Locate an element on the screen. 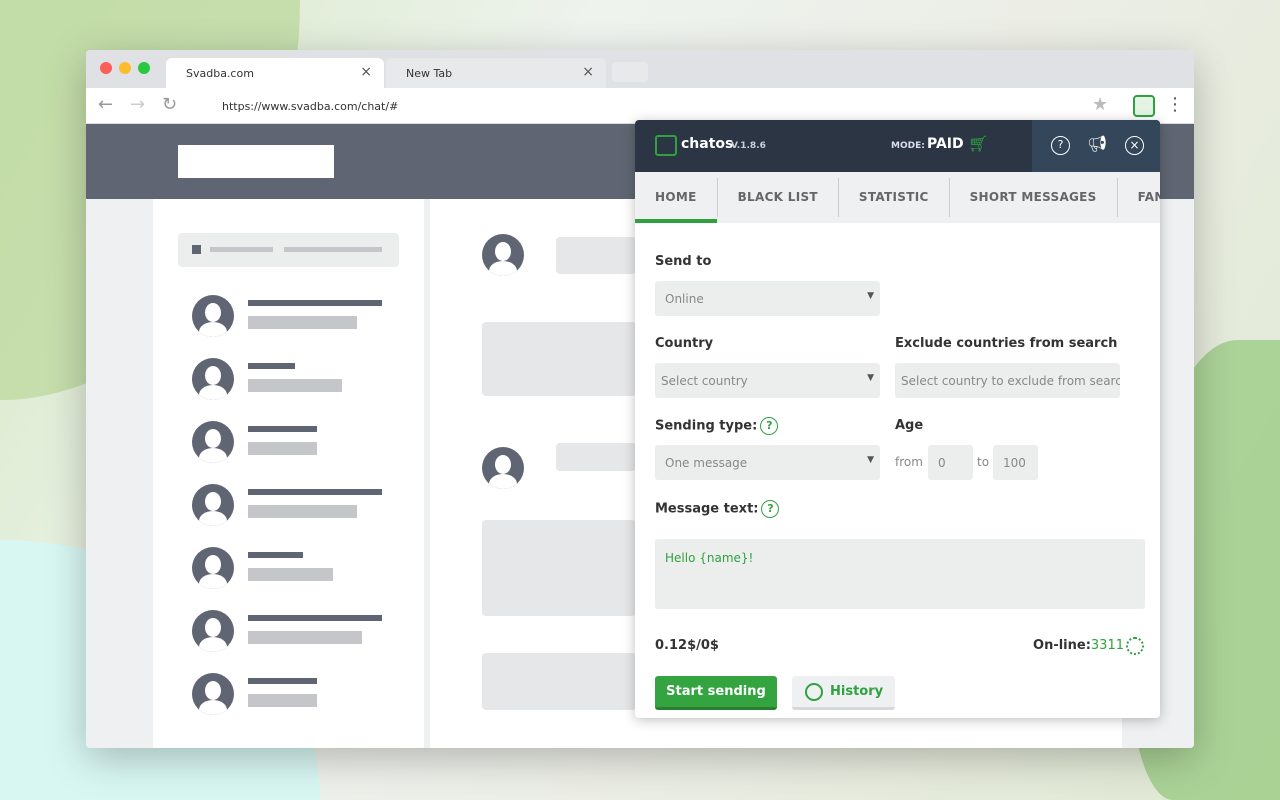 This screenshot has width=1280, height=800. exclude-label: Exclude countries from search is located at coordinates (1006, 343).